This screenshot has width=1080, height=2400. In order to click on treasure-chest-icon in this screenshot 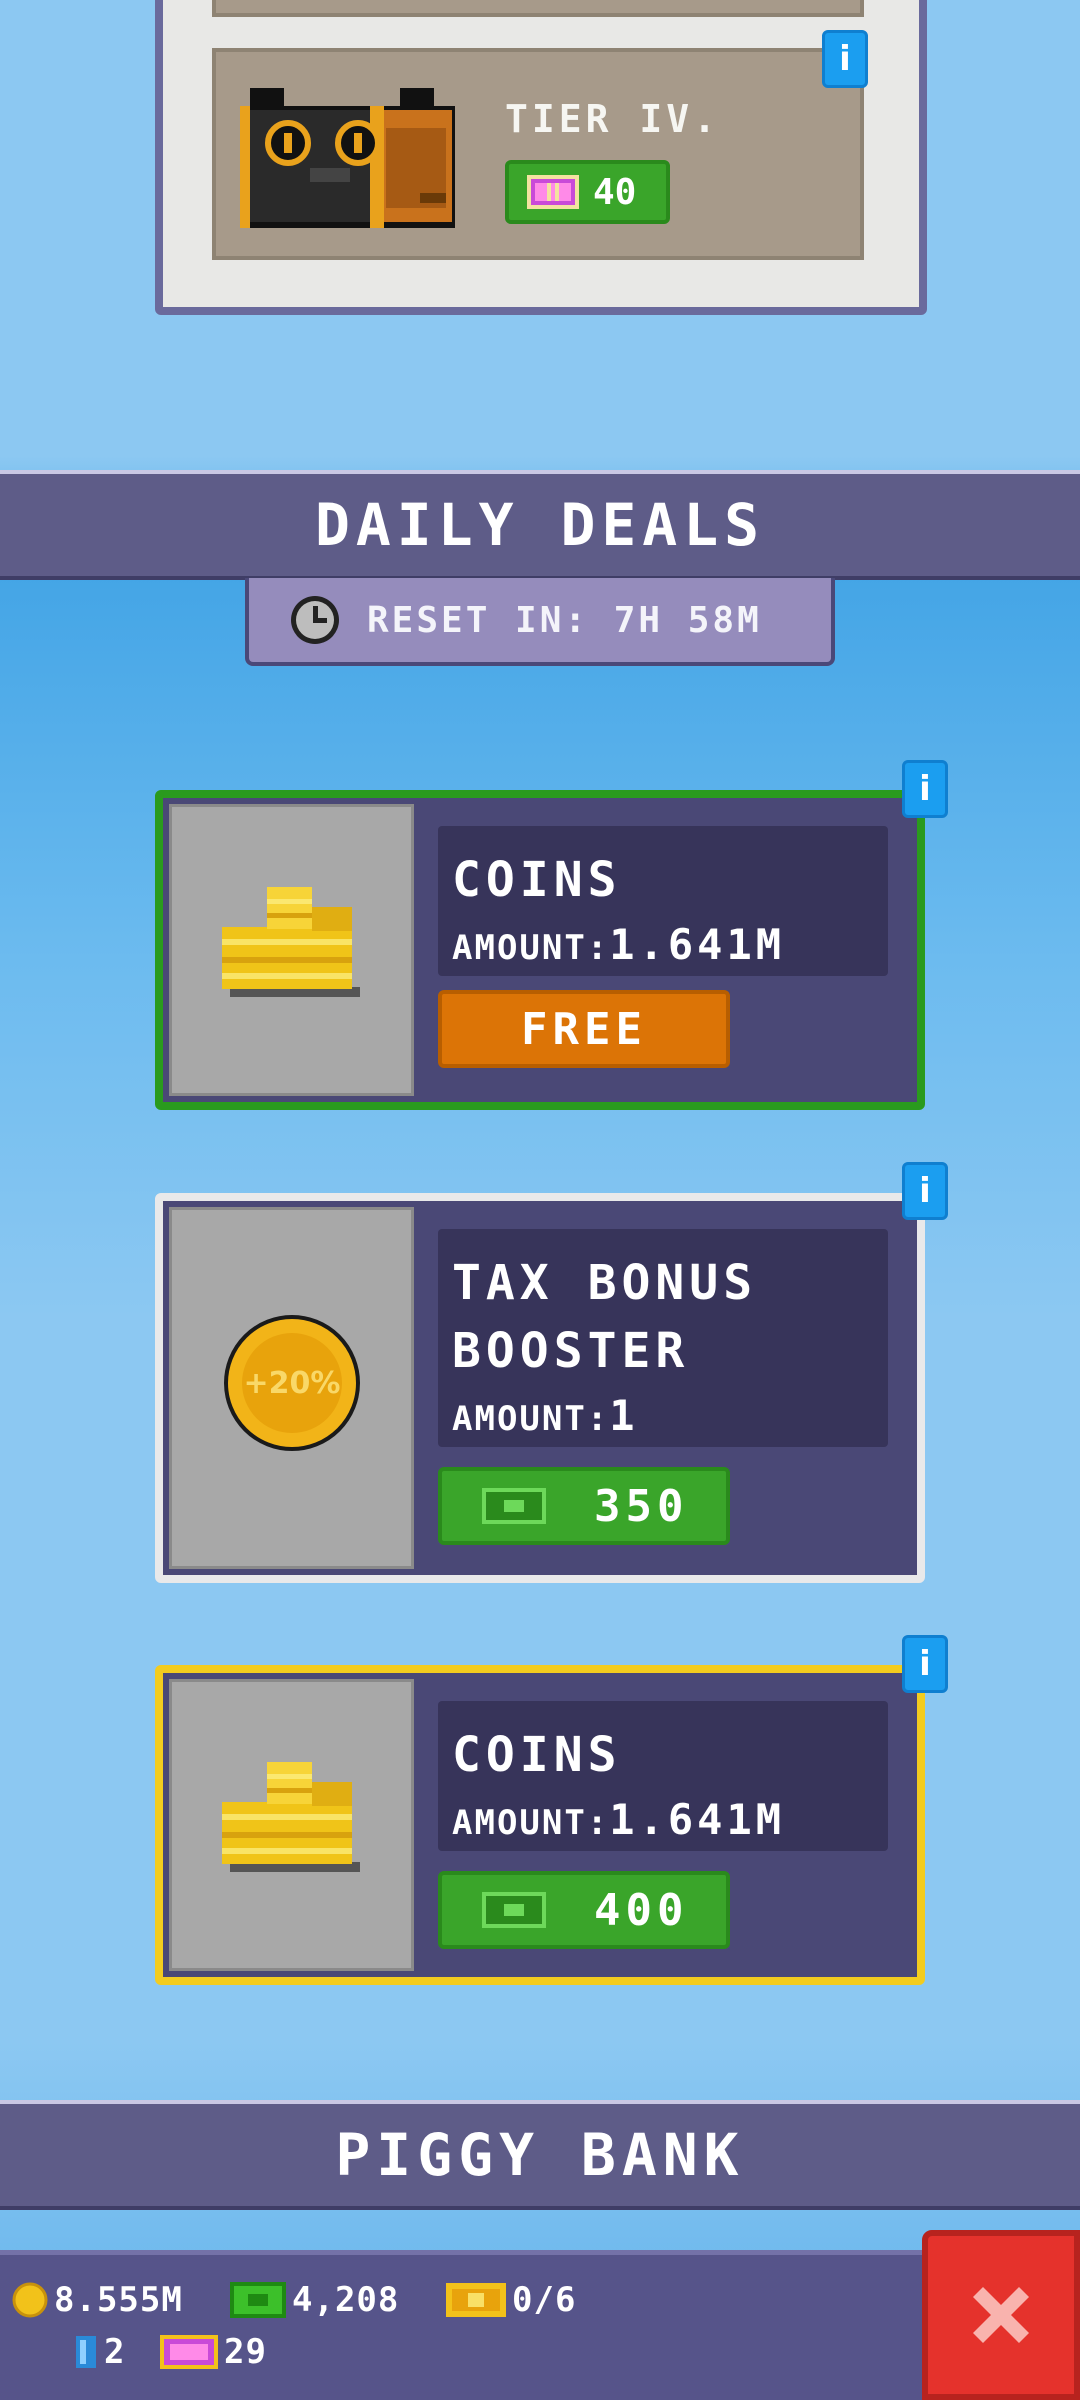, I will do `click(347, 158)`.